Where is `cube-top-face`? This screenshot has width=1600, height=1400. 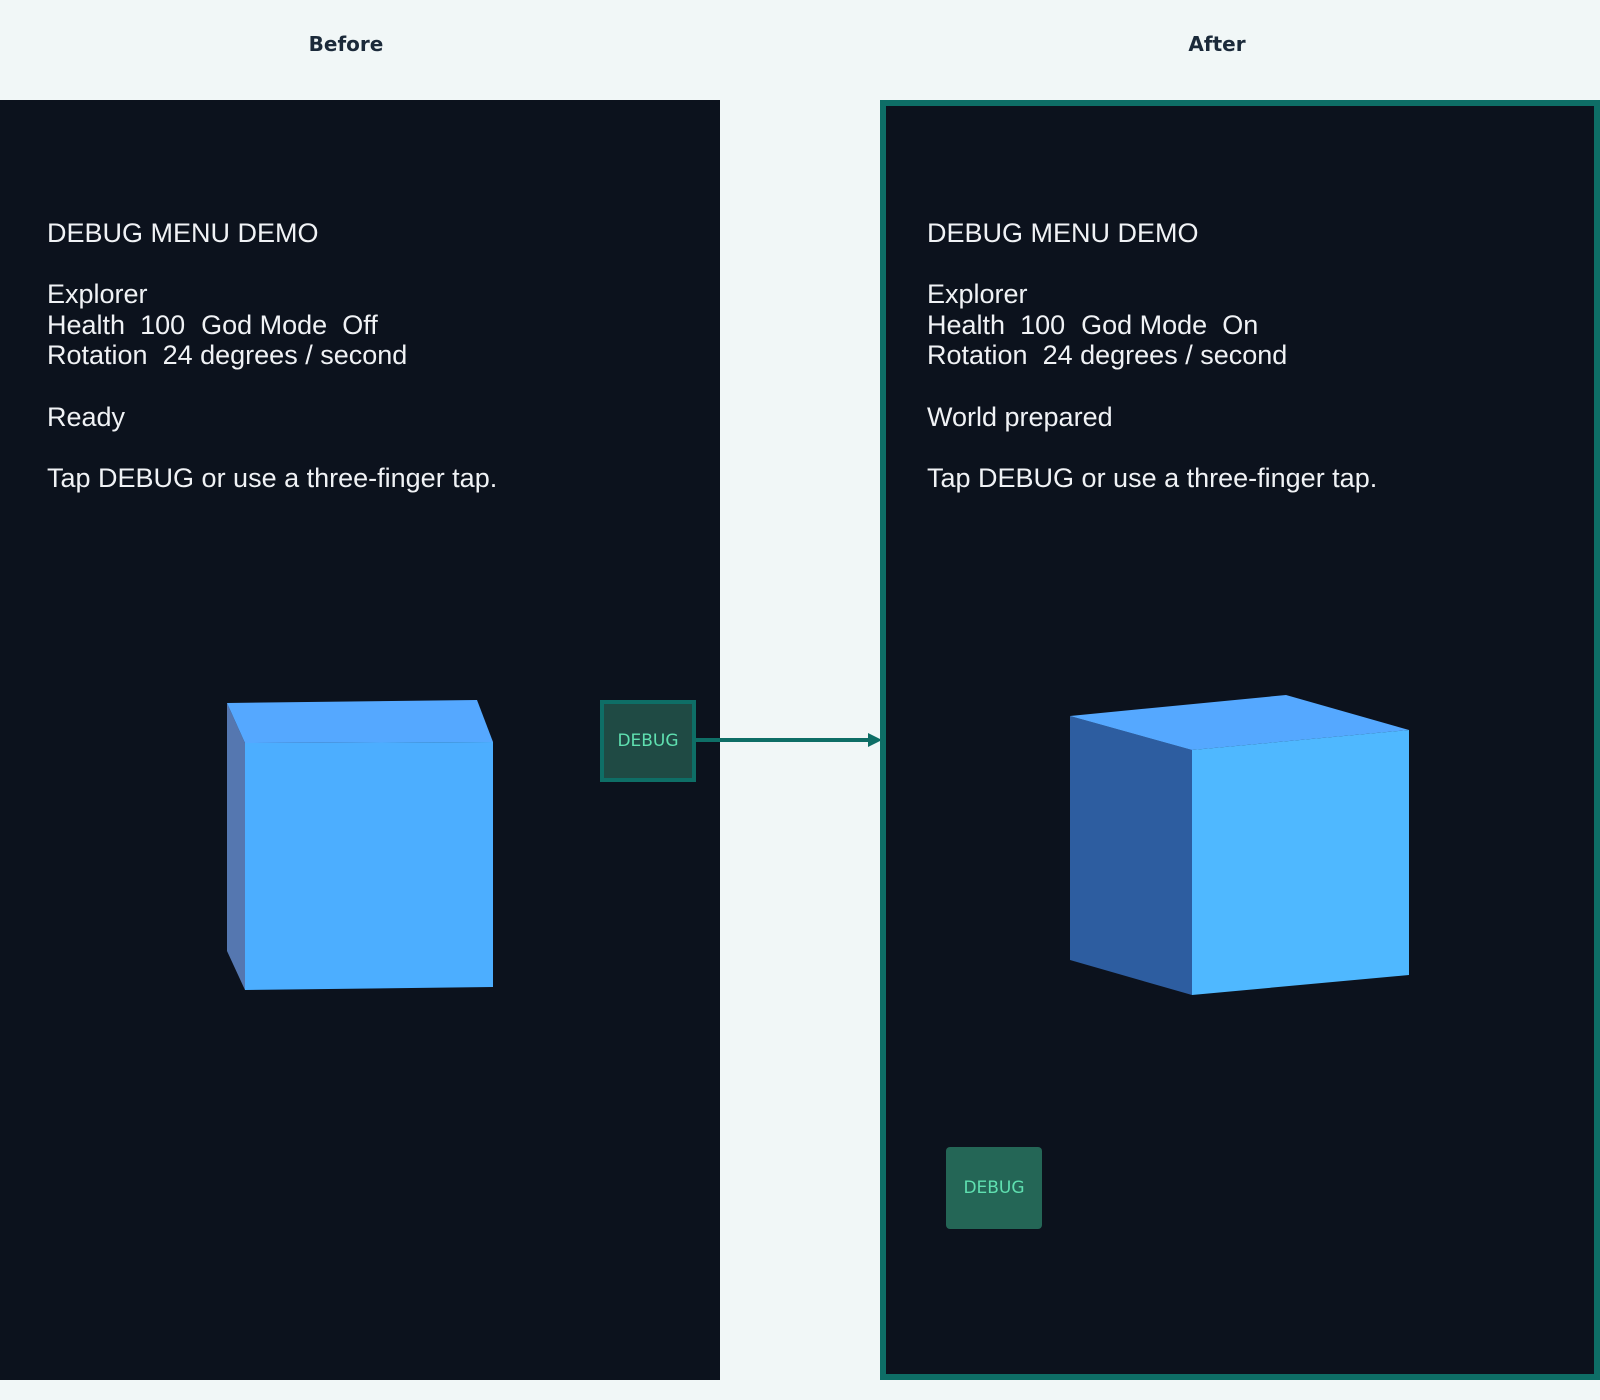
cube-top-face is located at coordinates (360, 721).